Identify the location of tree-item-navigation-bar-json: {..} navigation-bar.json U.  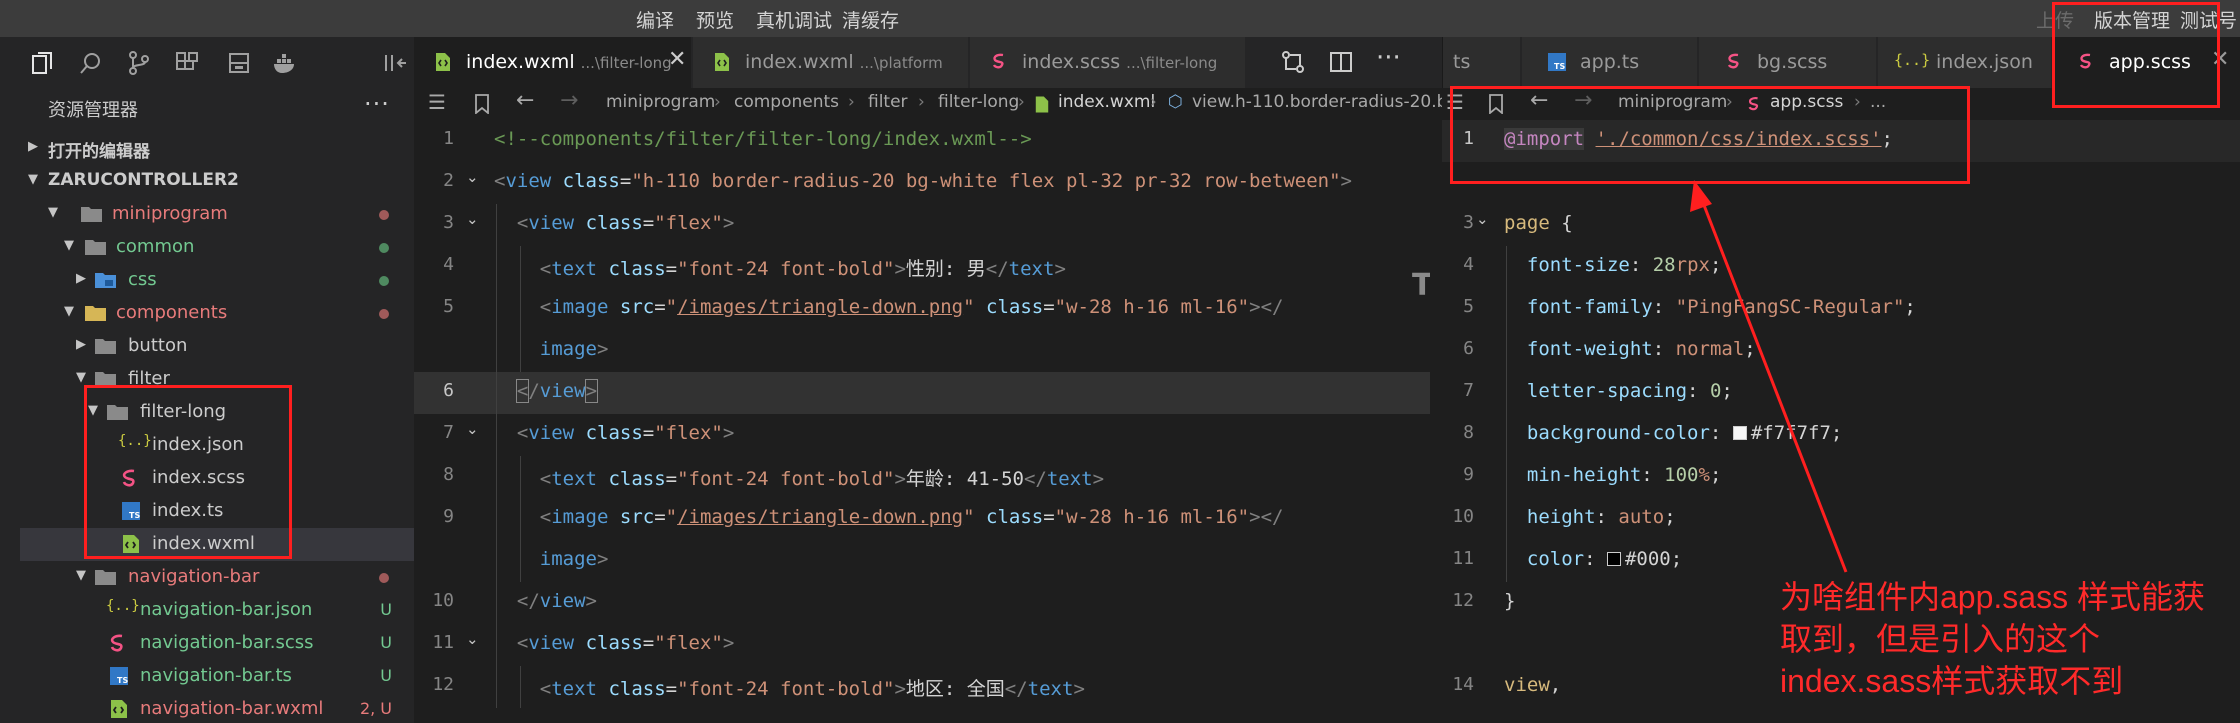
(217, 610).